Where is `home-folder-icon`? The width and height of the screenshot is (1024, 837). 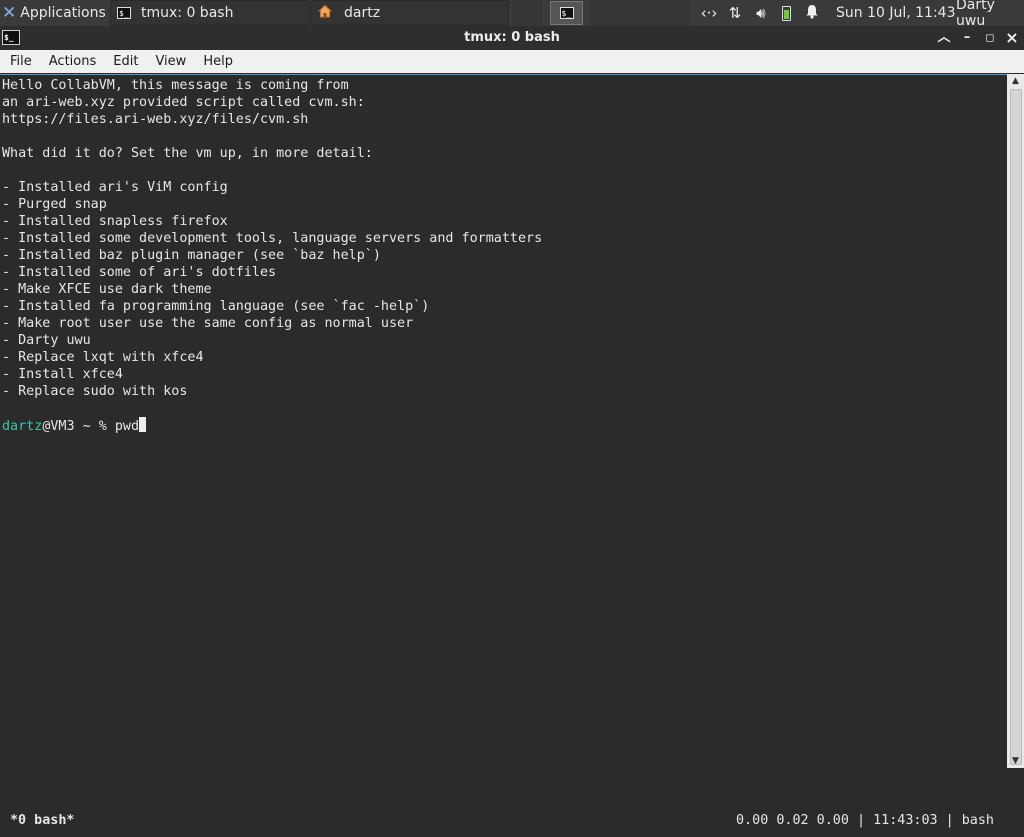 home-folder-icon is located at coordinates (325, 13).